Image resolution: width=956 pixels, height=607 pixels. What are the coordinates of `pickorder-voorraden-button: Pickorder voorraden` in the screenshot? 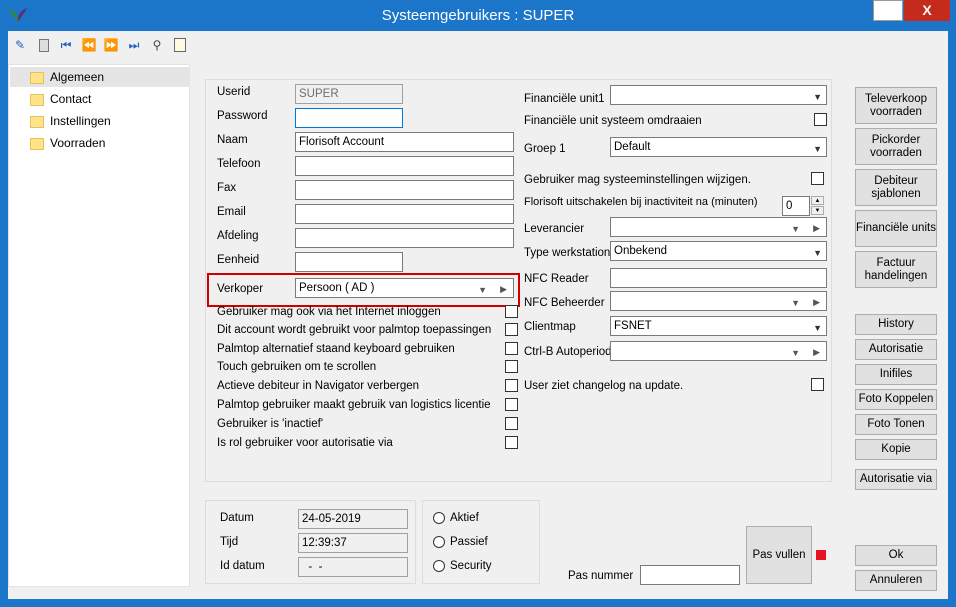 It's located at (896, 146).